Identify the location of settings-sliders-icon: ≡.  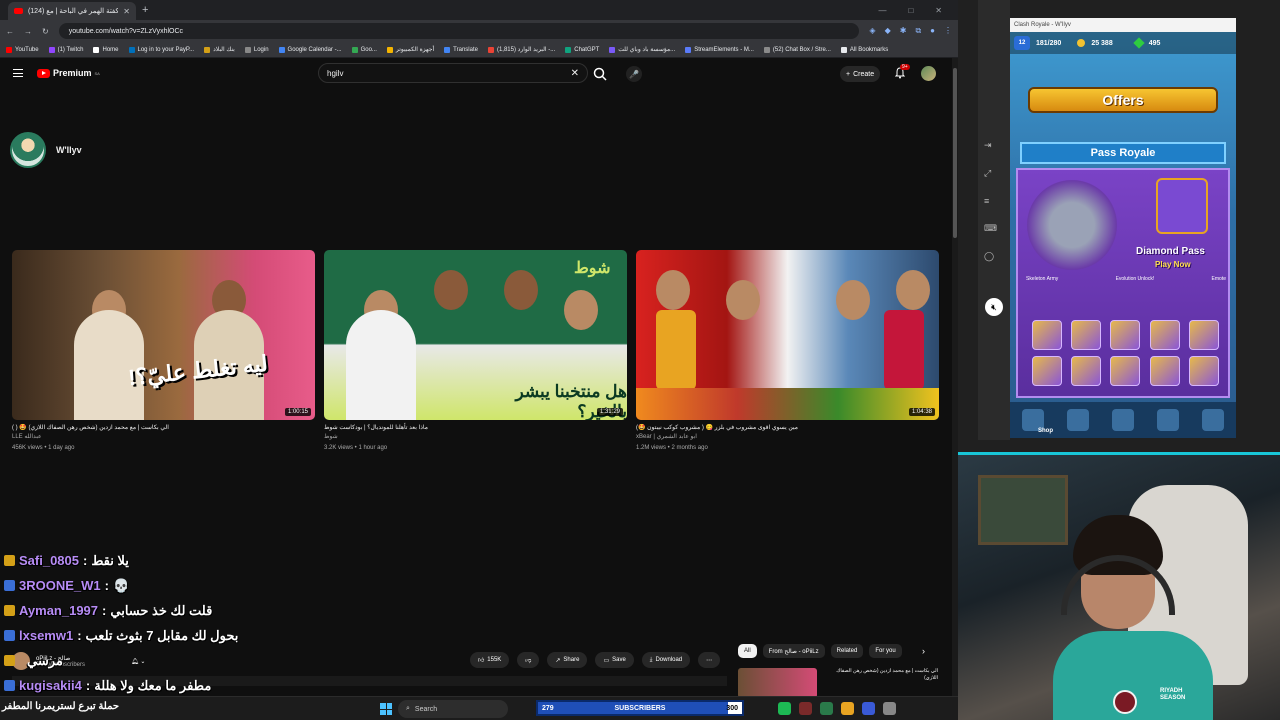
(990, 201).